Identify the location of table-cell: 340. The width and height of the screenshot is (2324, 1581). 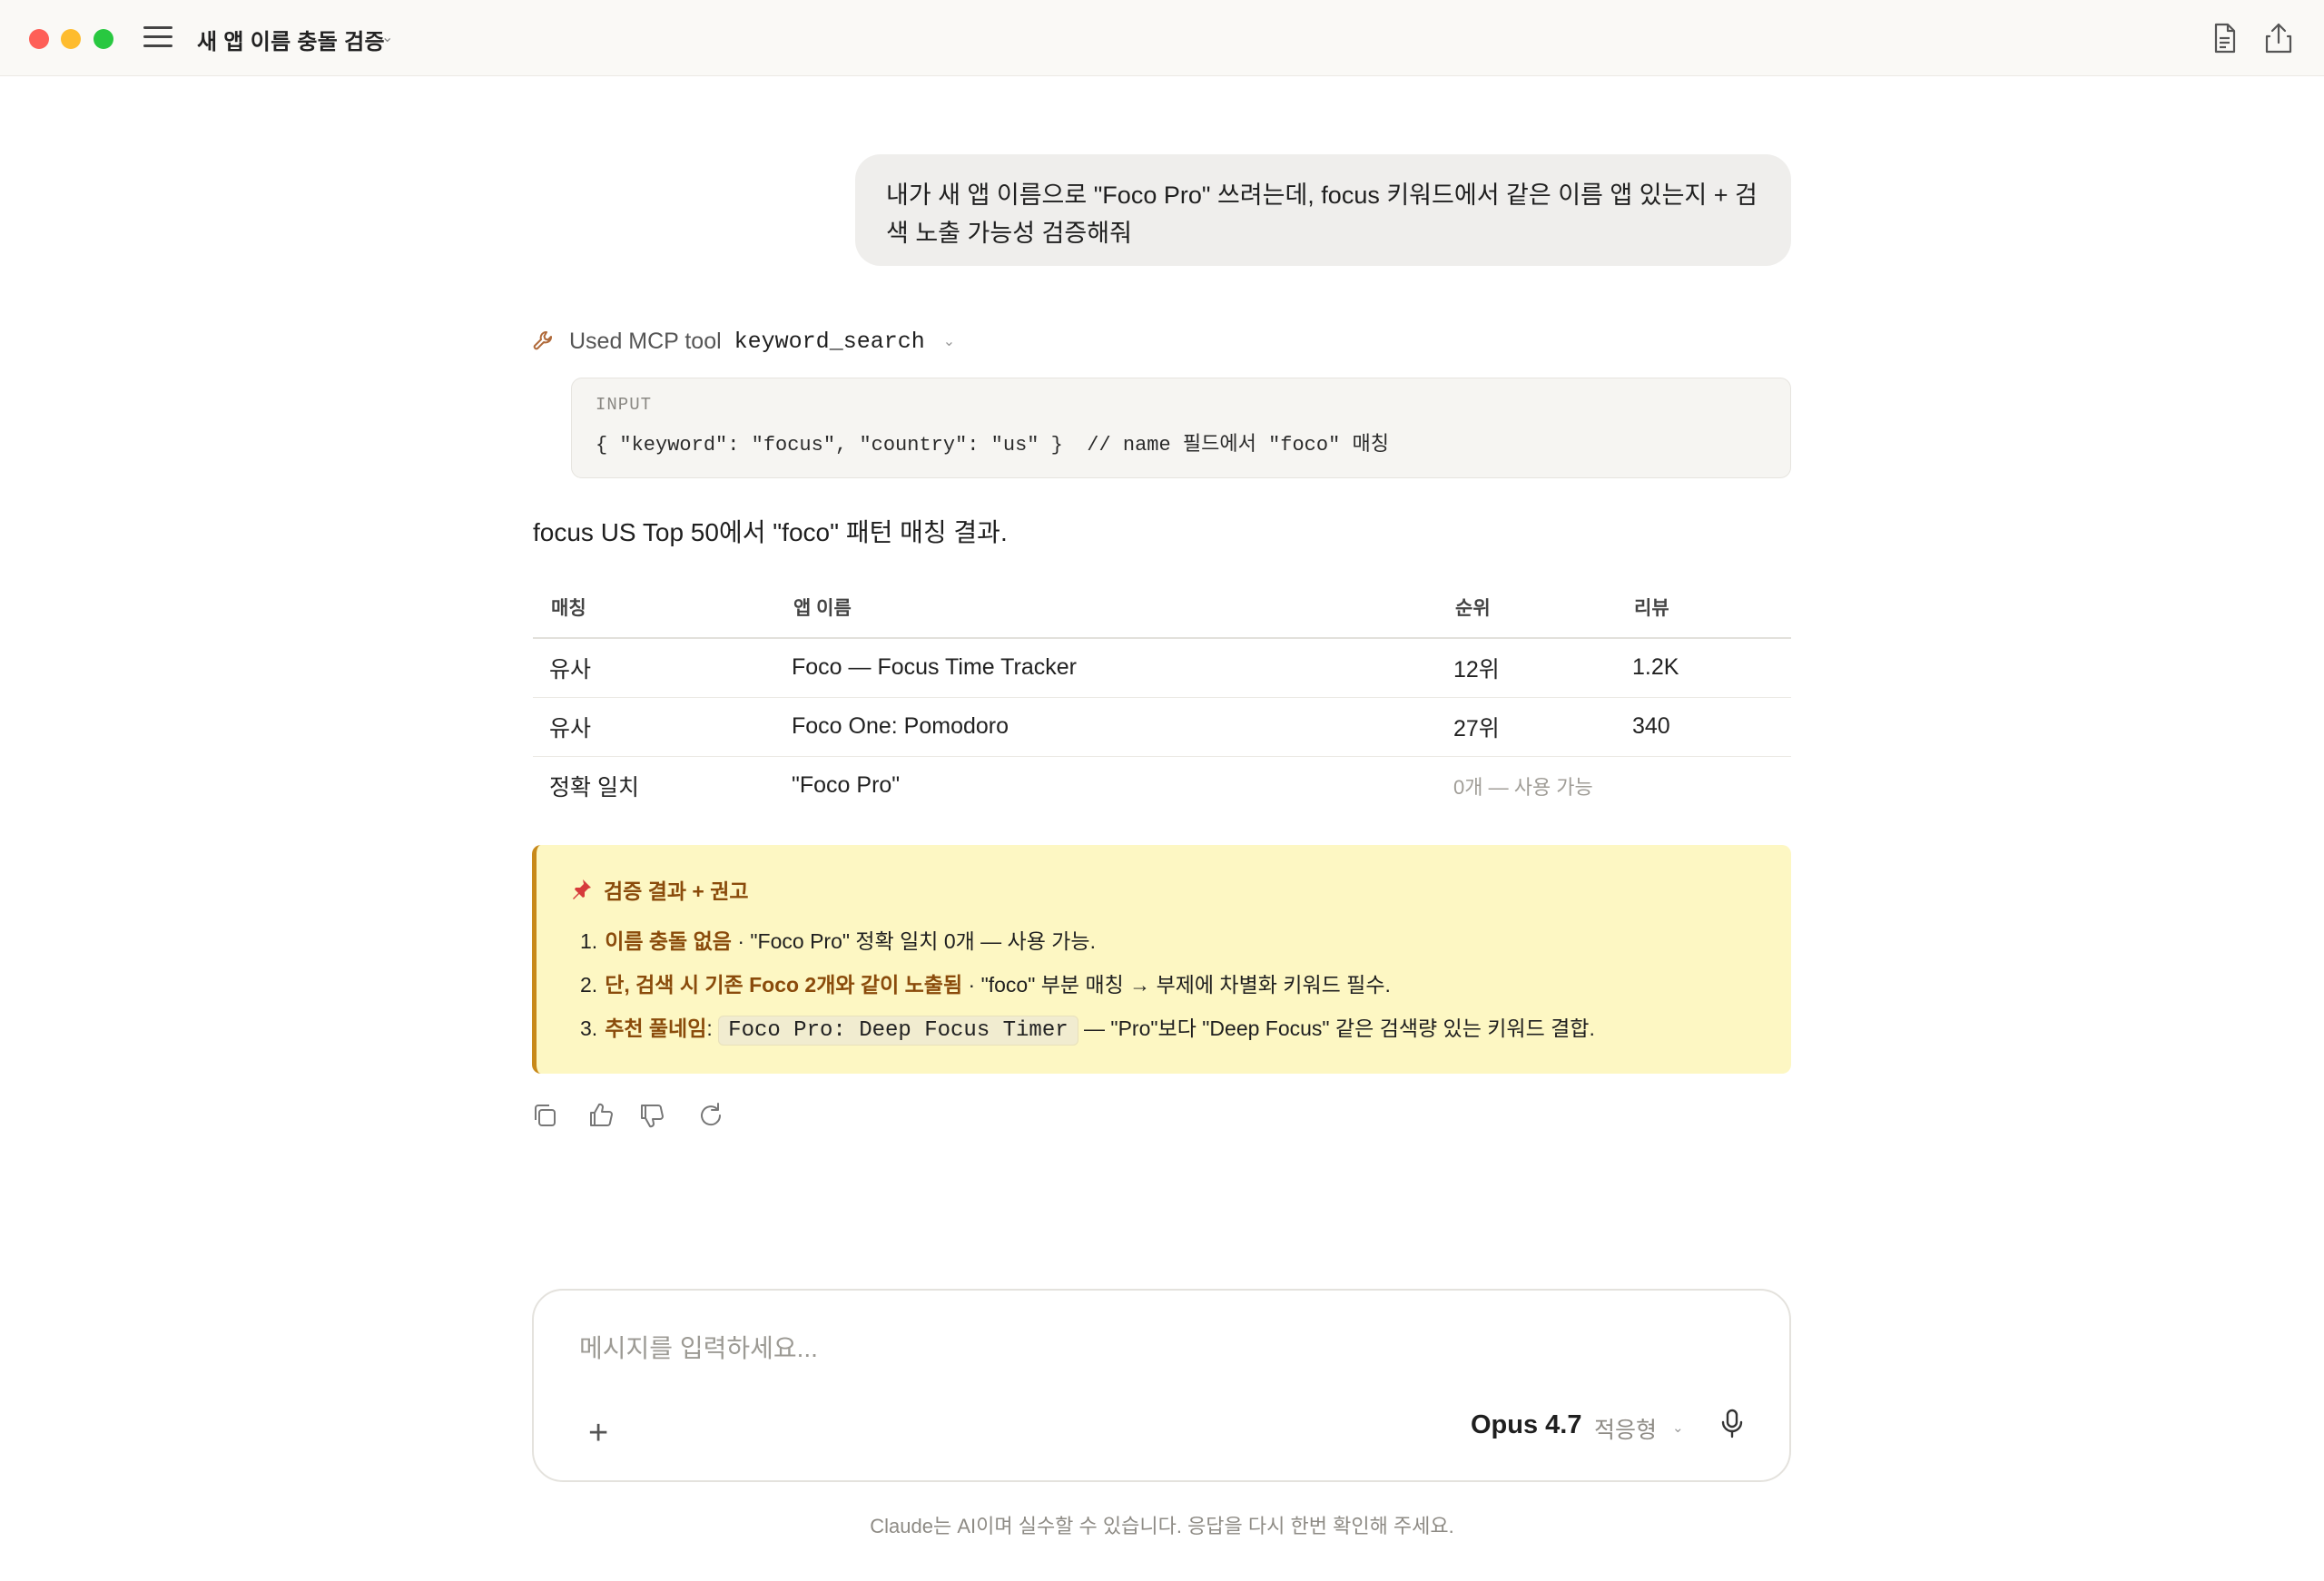
(1703, 727).